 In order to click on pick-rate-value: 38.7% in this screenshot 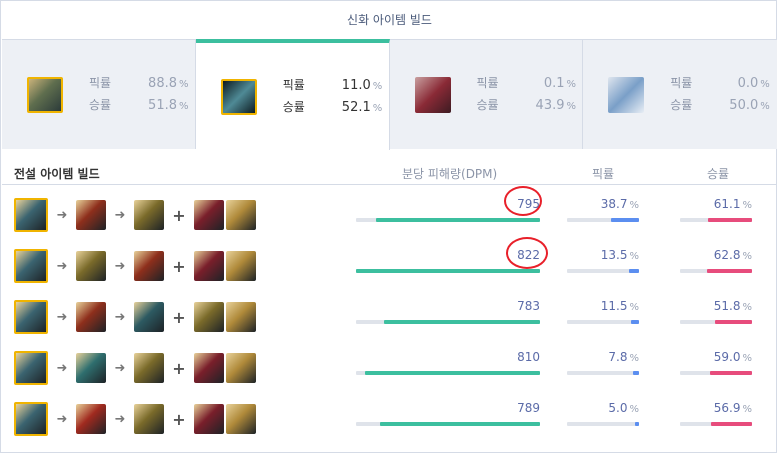, I will do `click(619, 204)`.